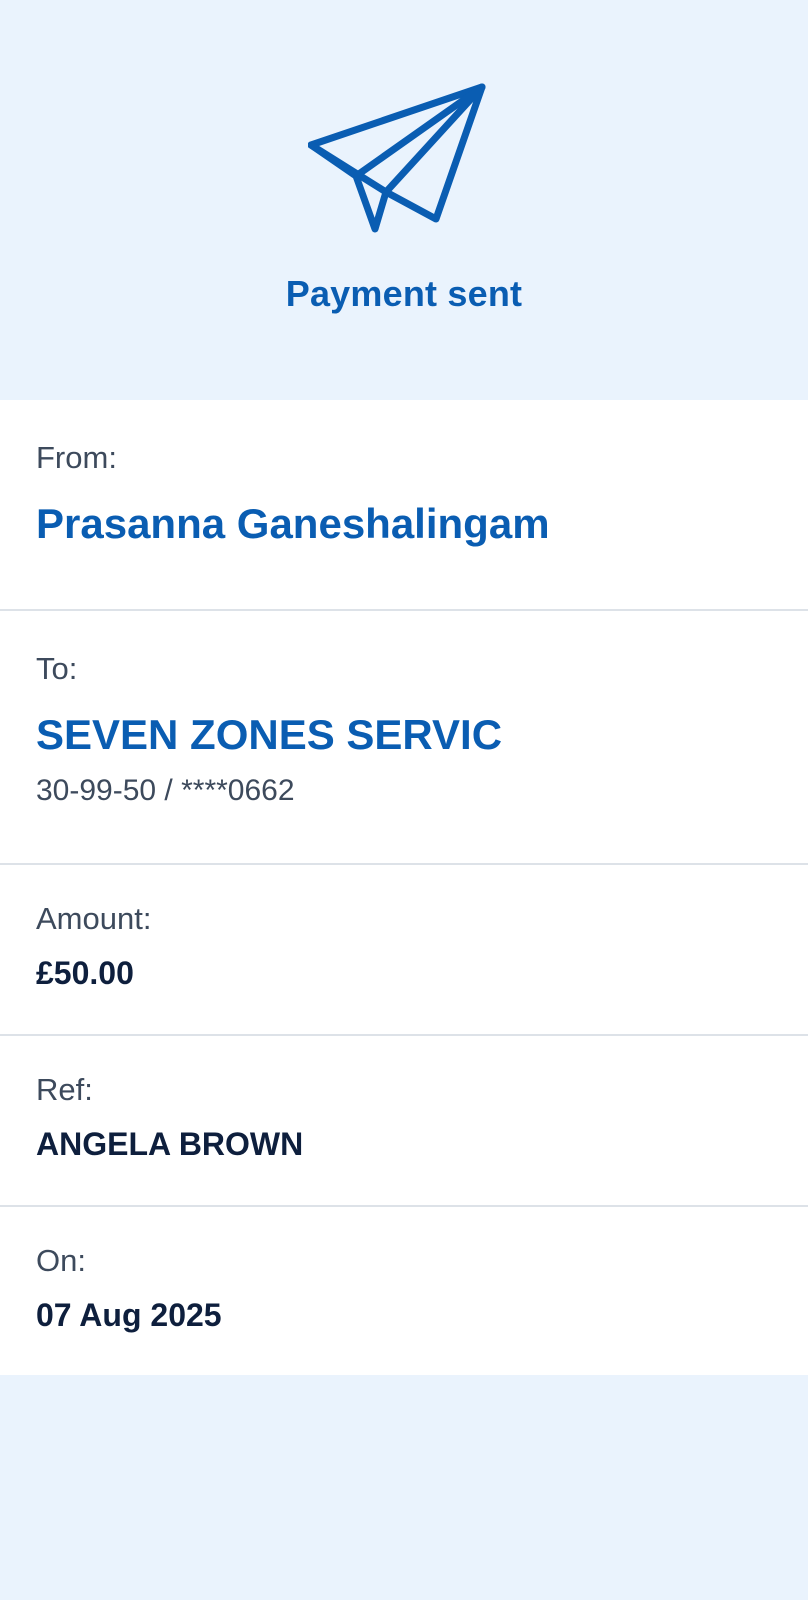  What do you see at coordinates (404, 293) in the screenshot?
I see `page-title: Payment sent` at bounding box center [404, 293].